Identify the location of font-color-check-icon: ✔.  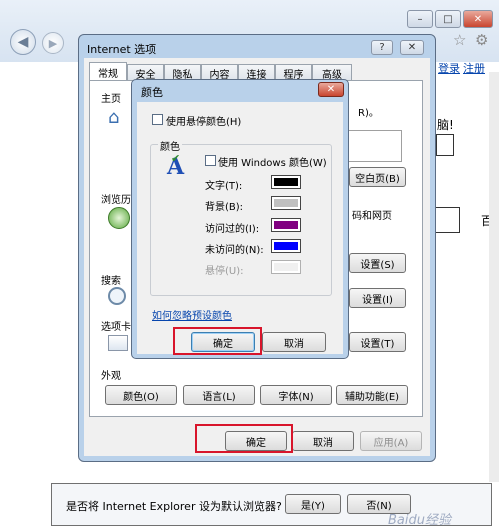
(176, 158).